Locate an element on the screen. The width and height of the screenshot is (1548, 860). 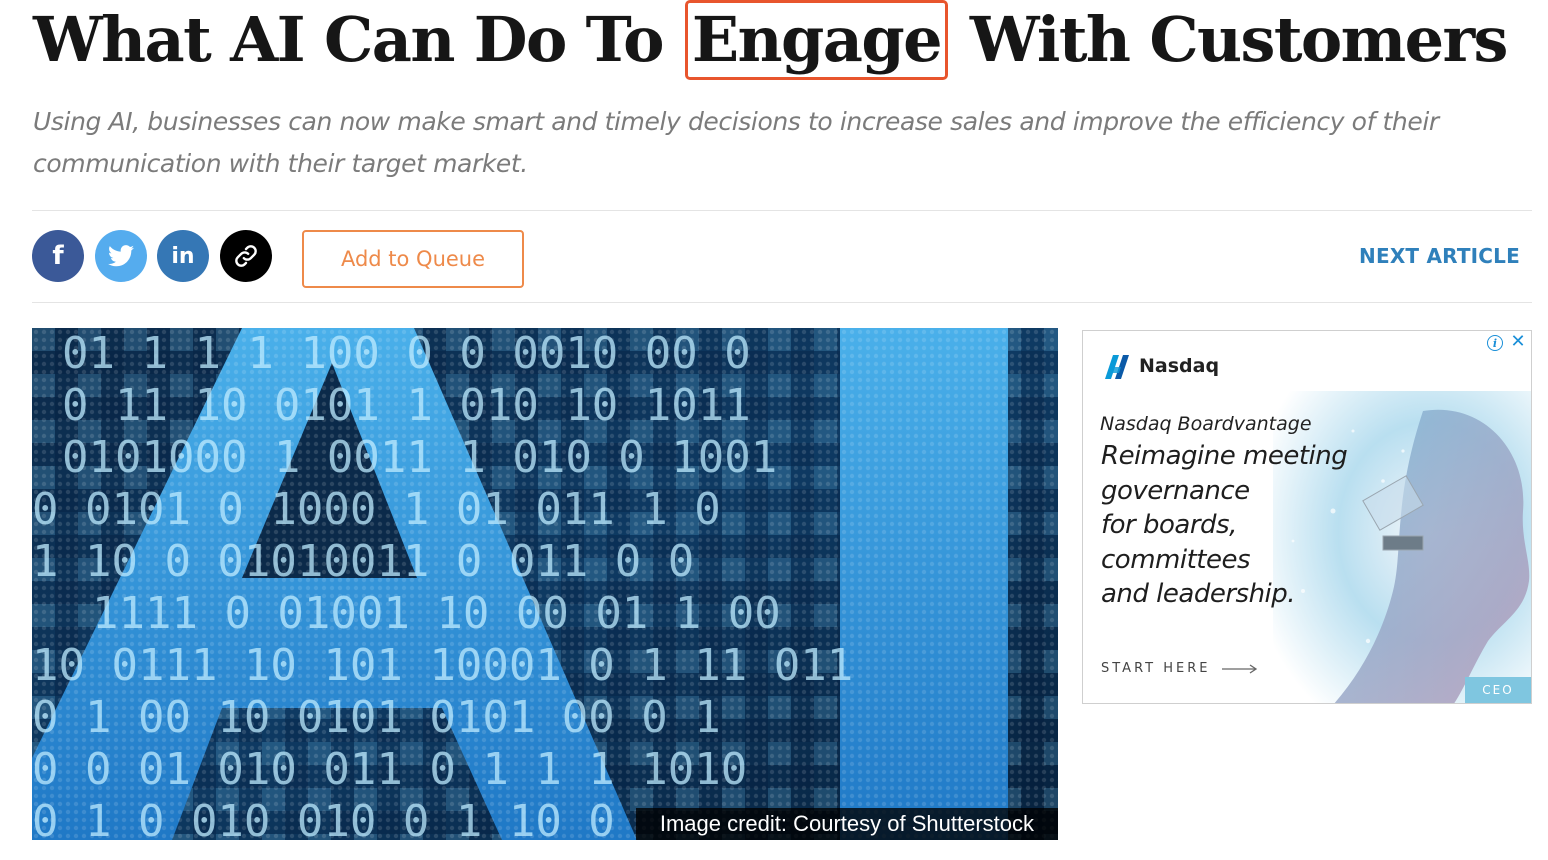
svg-text: 1111 0 01001 10 00 01 1 00 is located at coordinates (436, 613).